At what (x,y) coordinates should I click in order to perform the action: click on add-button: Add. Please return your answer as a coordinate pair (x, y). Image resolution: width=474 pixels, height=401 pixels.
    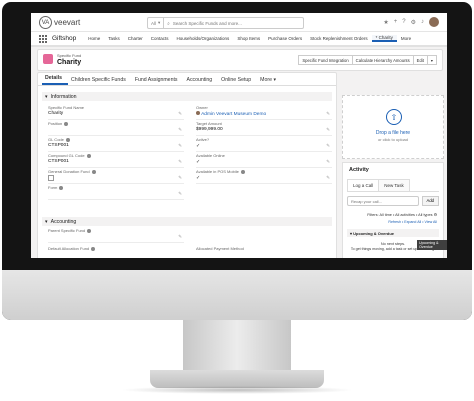
    Looking at the image, I should click on (430, 201).